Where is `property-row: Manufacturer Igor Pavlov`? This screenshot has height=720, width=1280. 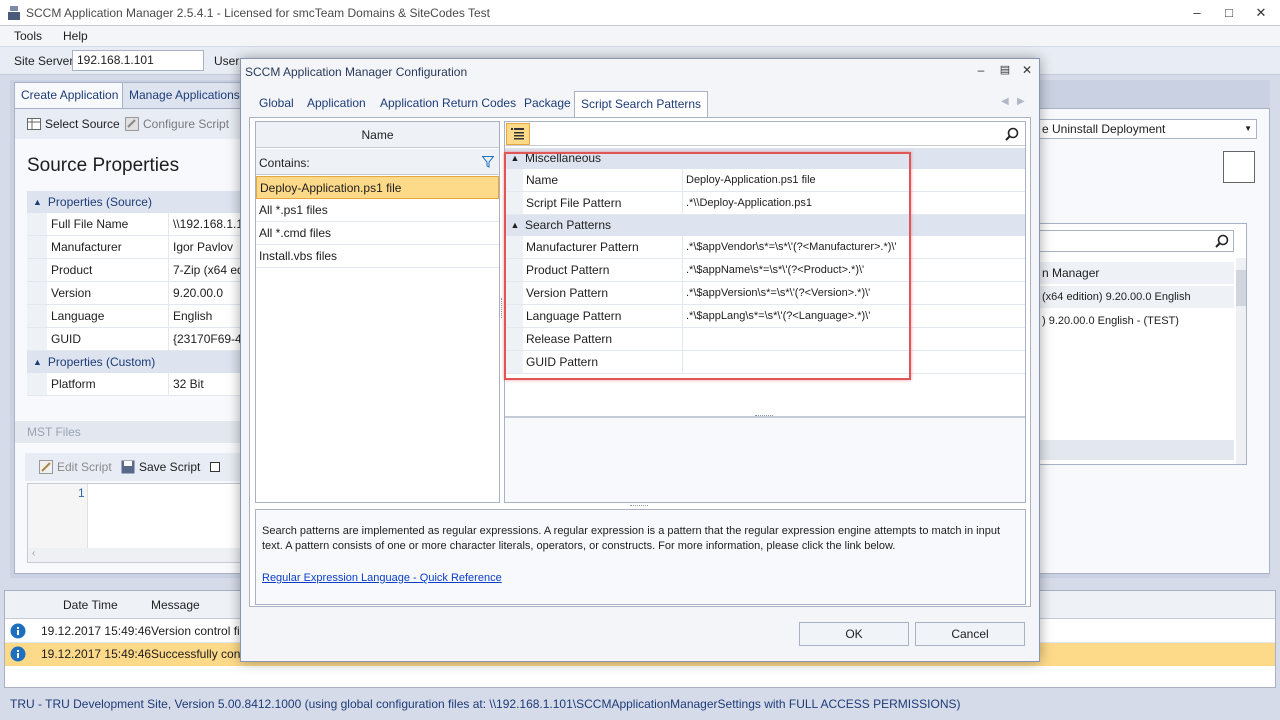 property-row: Manufacturer Igor Pavlov is located at coordinates (134, 247).